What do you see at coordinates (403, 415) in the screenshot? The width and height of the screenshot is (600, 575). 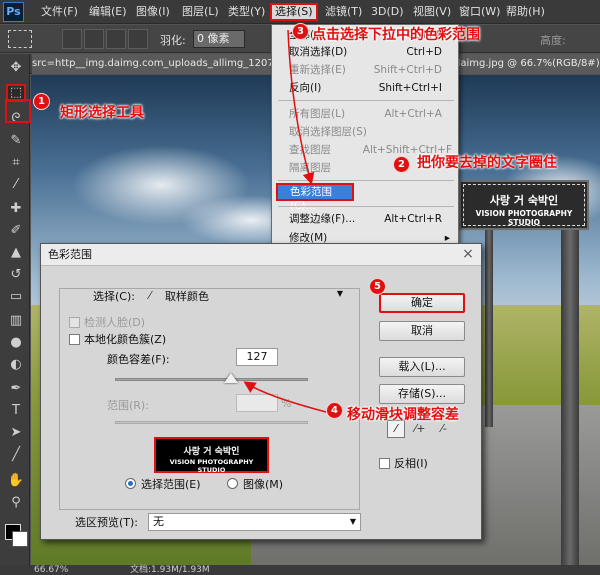 I see `annotation-text-4: 移动滑块调整容差` at bounding box center [403, 415].